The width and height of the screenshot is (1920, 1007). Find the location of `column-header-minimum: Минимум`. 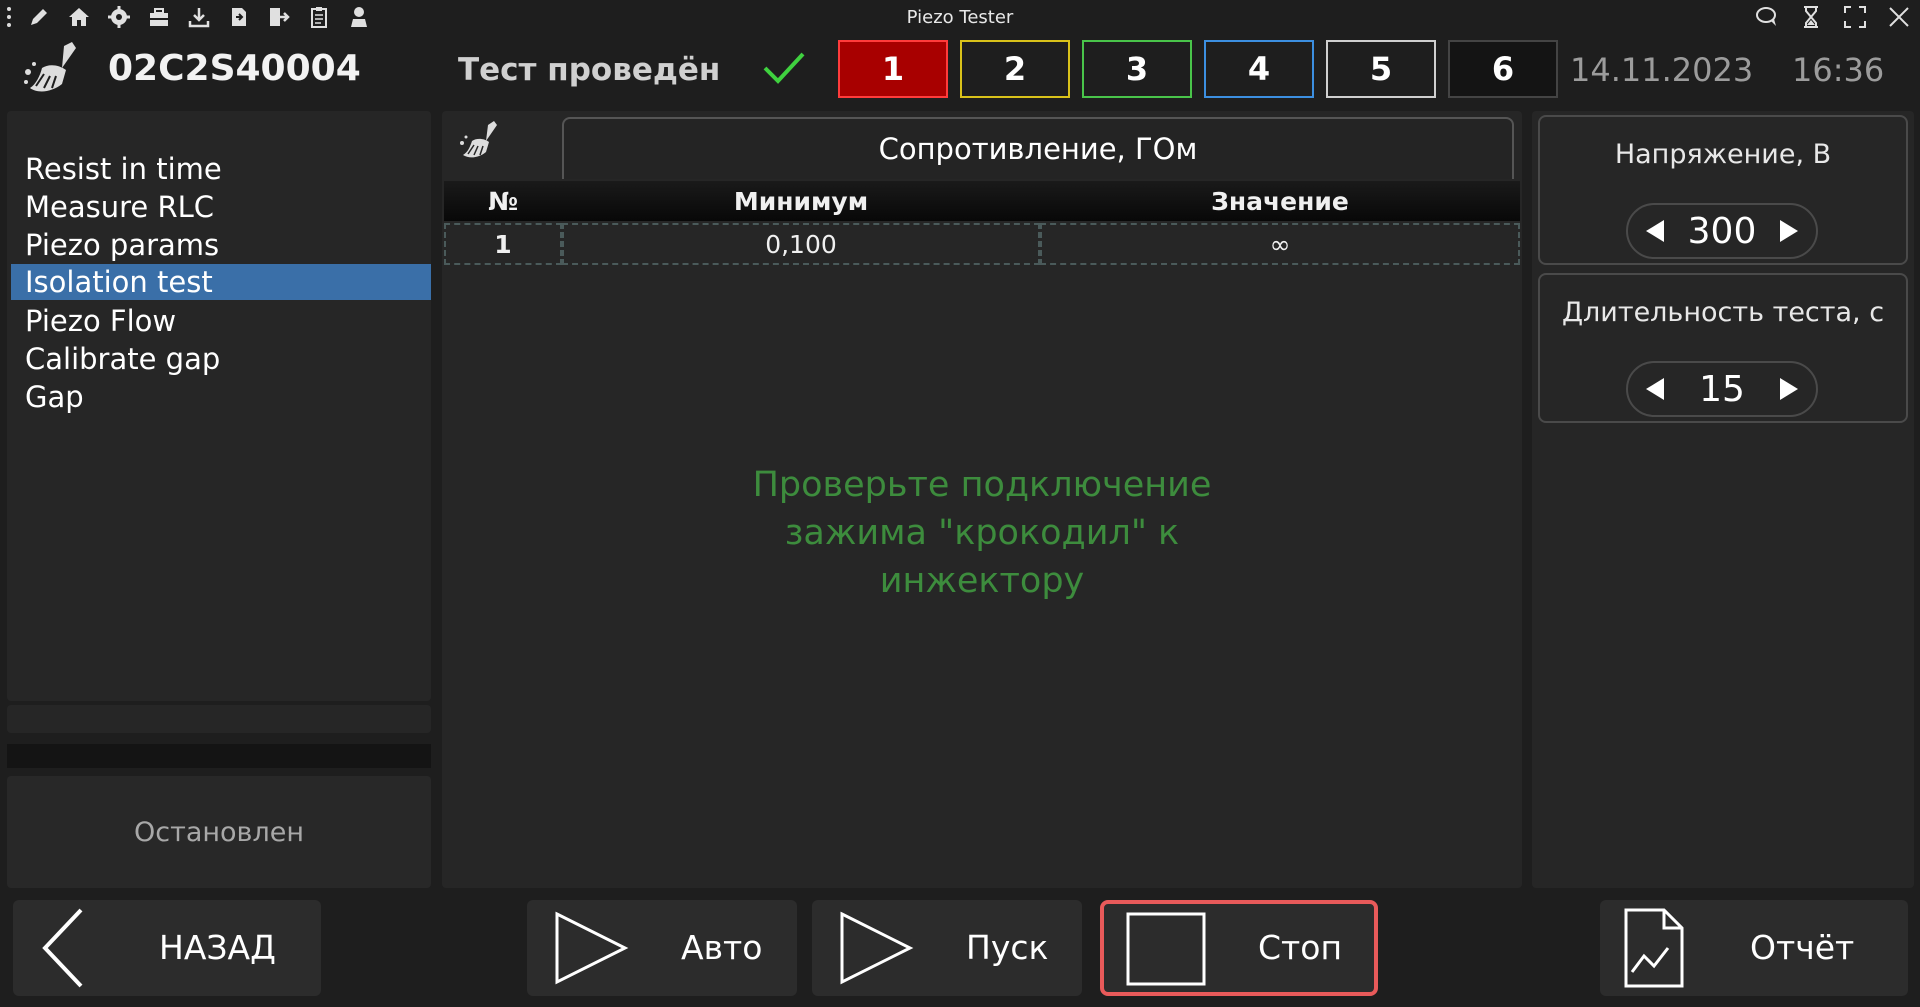

column-header-minimum: Минимум is located at coordinates (801, 201).